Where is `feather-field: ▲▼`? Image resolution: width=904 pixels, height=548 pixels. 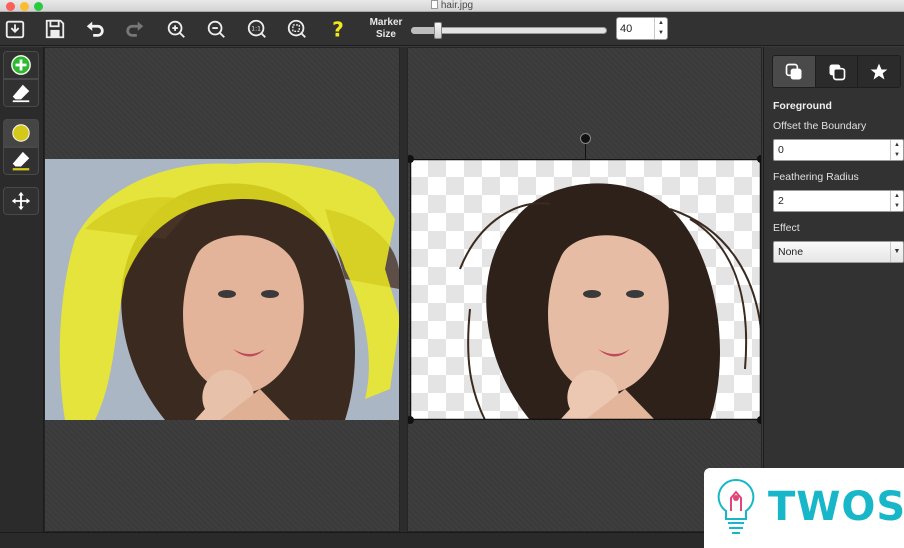 feather-field: ▲▼ is located at coordinates (838, 201).